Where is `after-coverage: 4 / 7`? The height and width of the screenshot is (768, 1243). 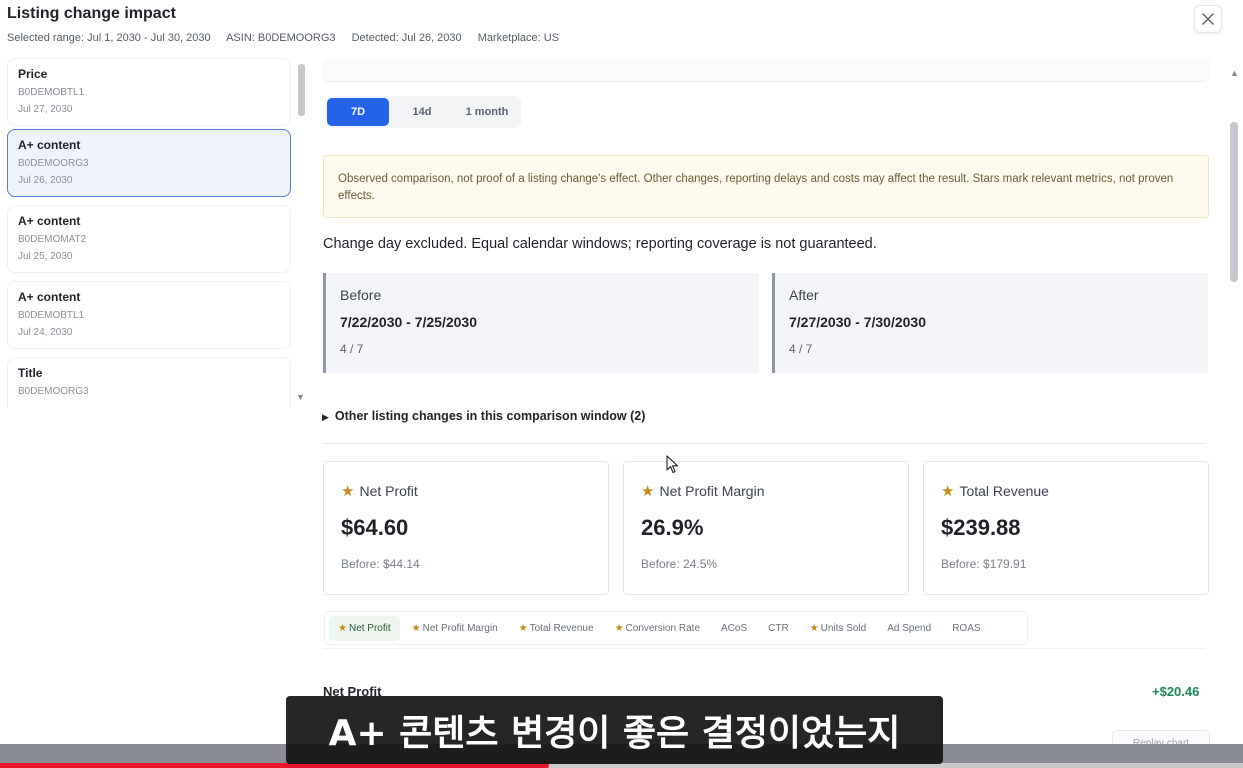 after-coverage: 4 / 7 is located at coordinates (801, 349).